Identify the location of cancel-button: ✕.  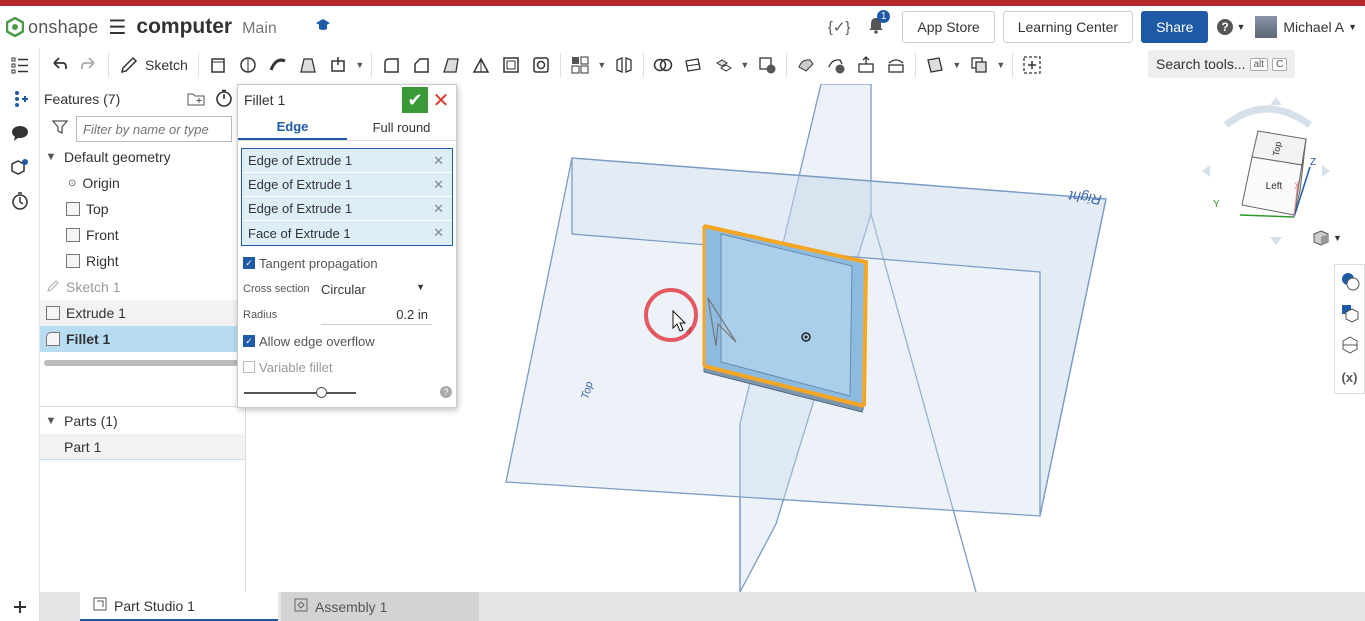
(441, 100).